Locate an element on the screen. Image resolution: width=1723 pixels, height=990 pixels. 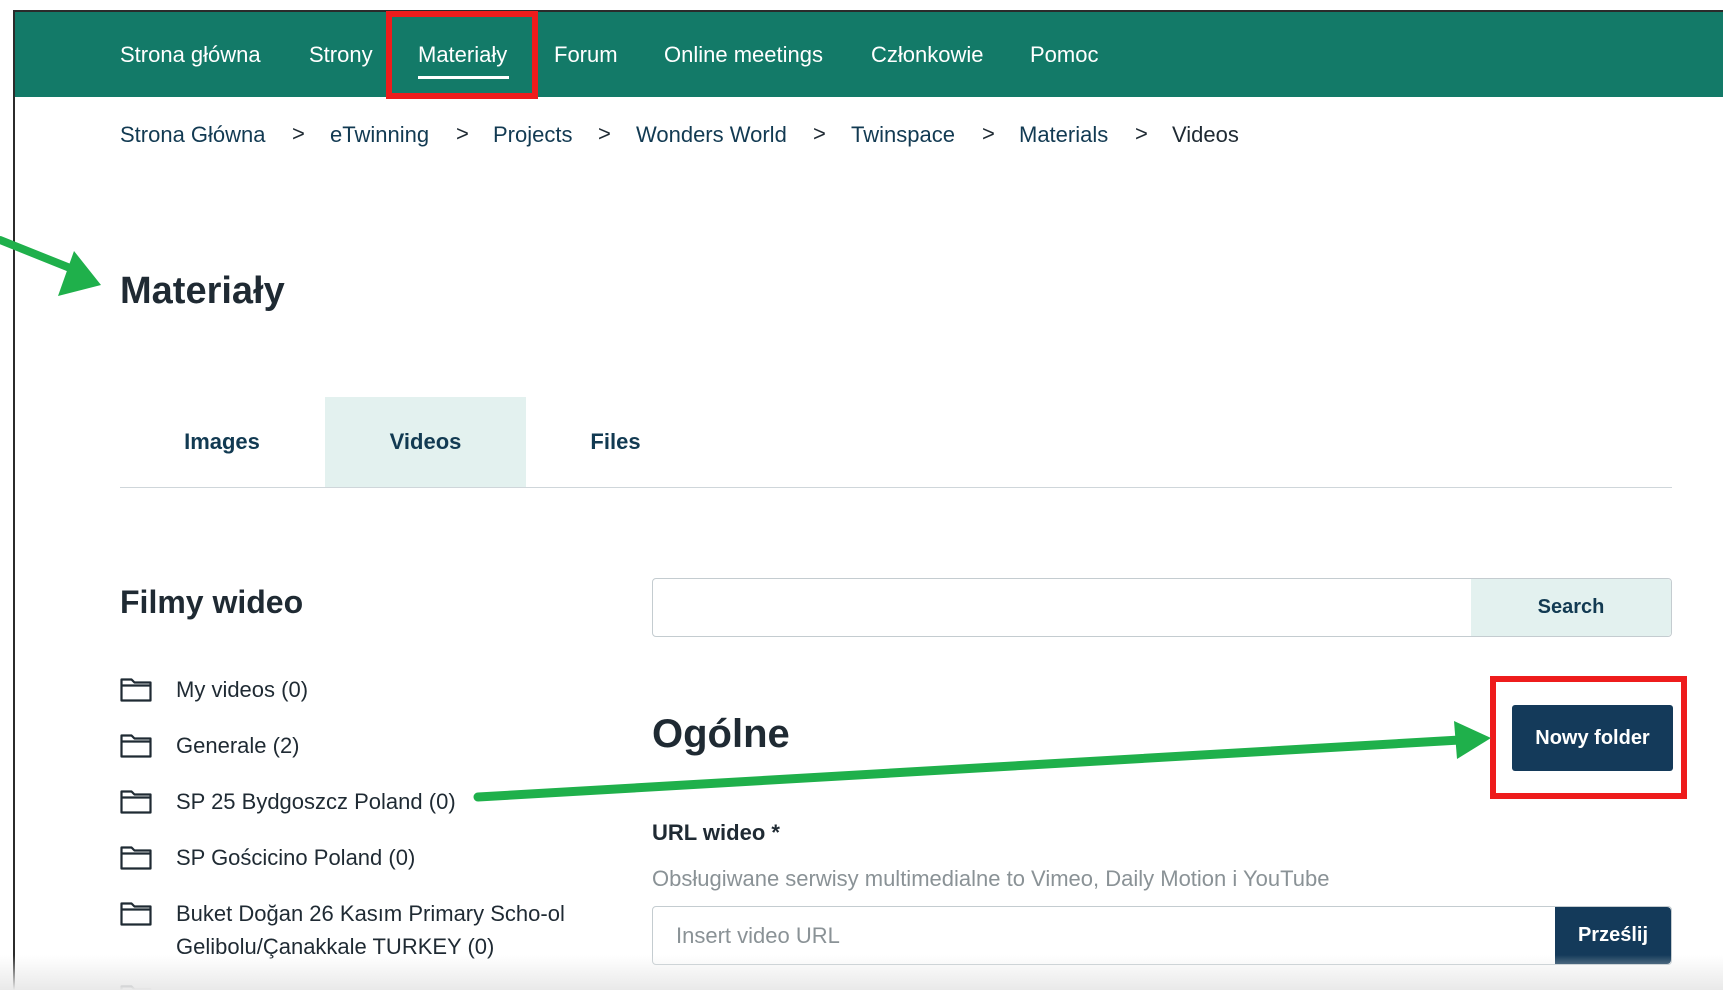
breadcrumb-wonders-world: Wonders World is located at coordinates (711, 135).